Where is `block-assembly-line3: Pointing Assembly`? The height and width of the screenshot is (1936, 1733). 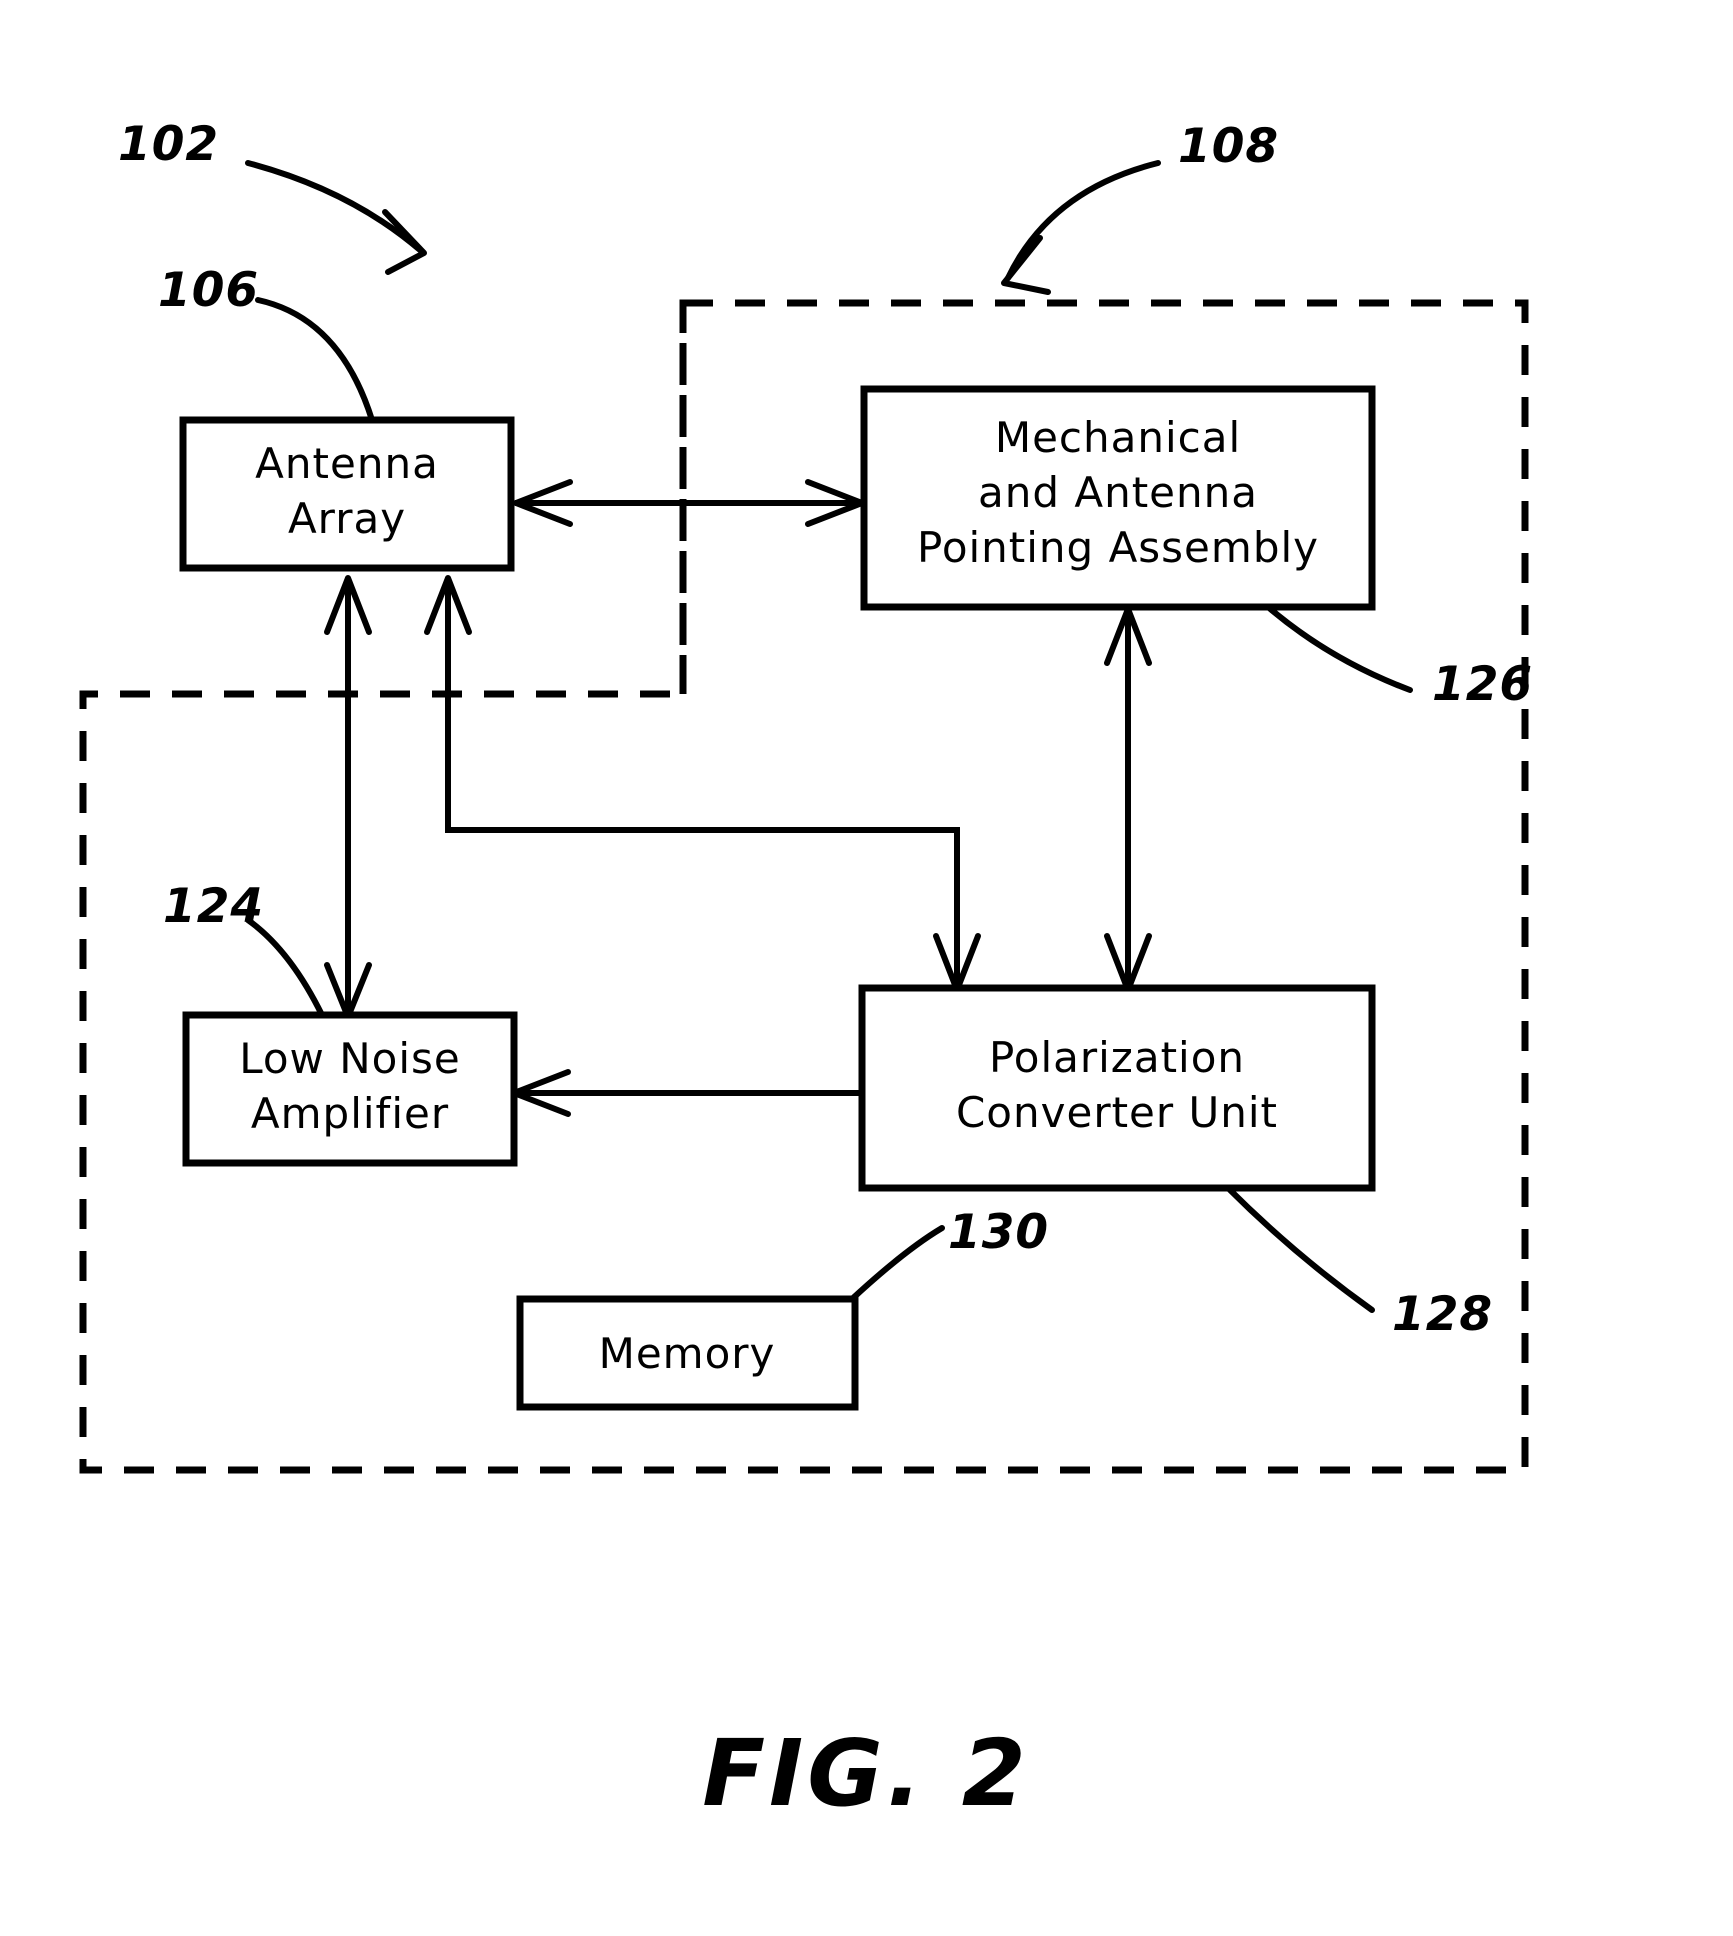 block-assembly-line3: Pointing Assembly is located at coordinates (1118, 547).